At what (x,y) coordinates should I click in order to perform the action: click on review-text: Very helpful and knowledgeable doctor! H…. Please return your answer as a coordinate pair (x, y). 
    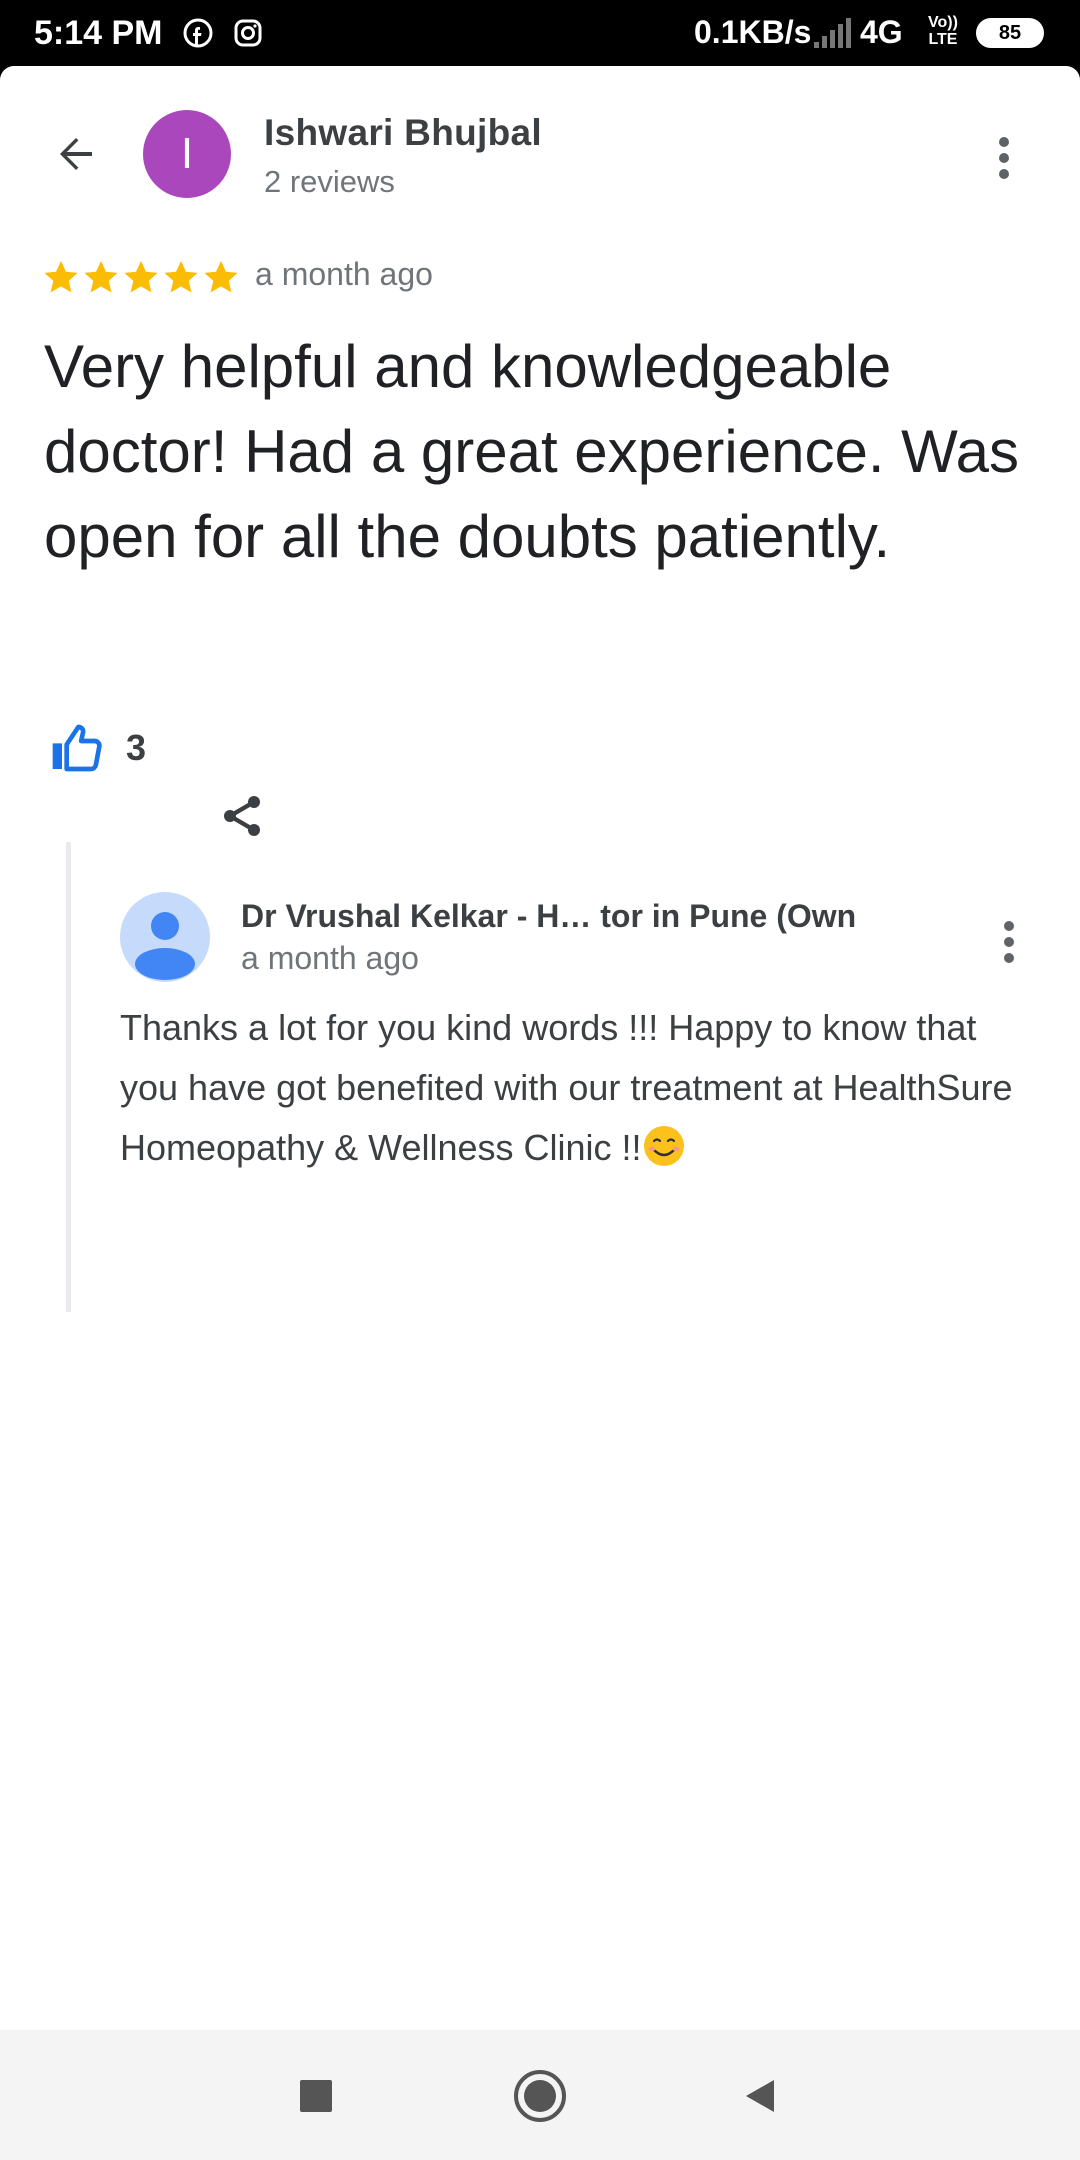
    Looking at the image, I should click on (531, 451).